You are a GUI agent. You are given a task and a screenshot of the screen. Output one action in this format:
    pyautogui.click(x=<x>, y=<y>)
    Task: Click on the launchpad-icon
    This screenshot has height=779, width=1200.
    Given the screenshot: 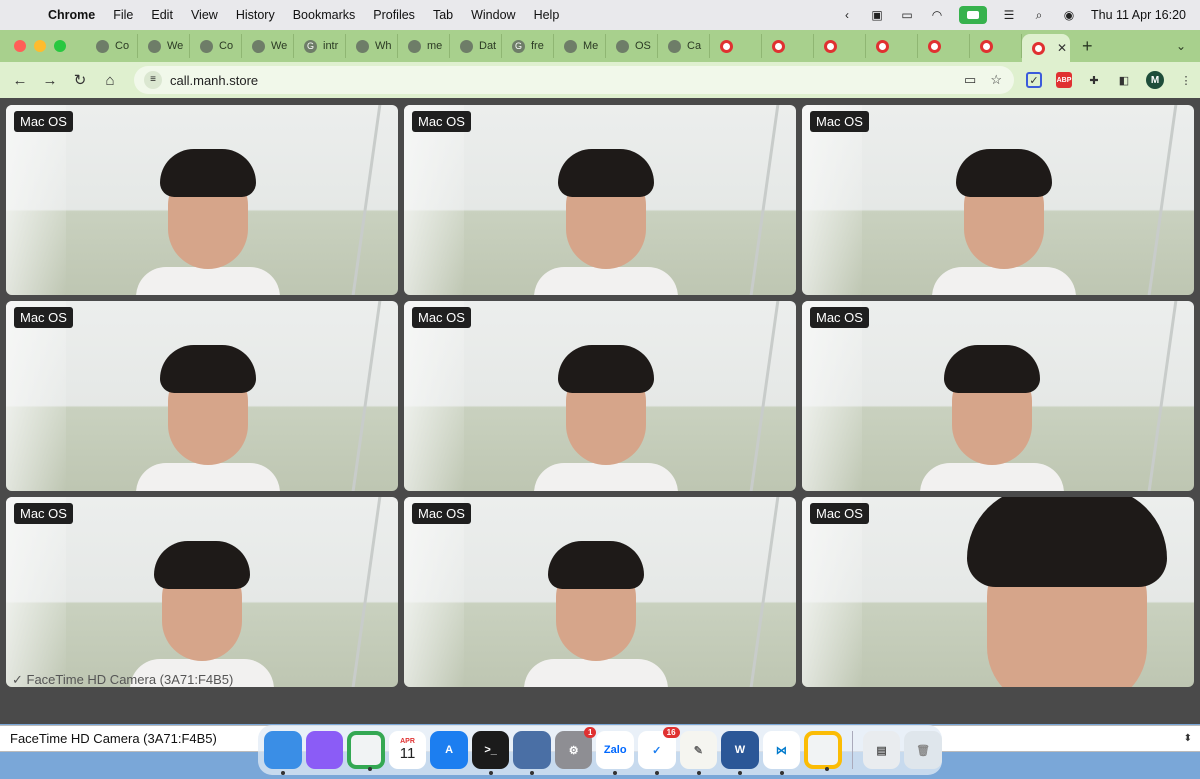 What is the action you would take?
    pyautogui.click(x=324, y=750)
    